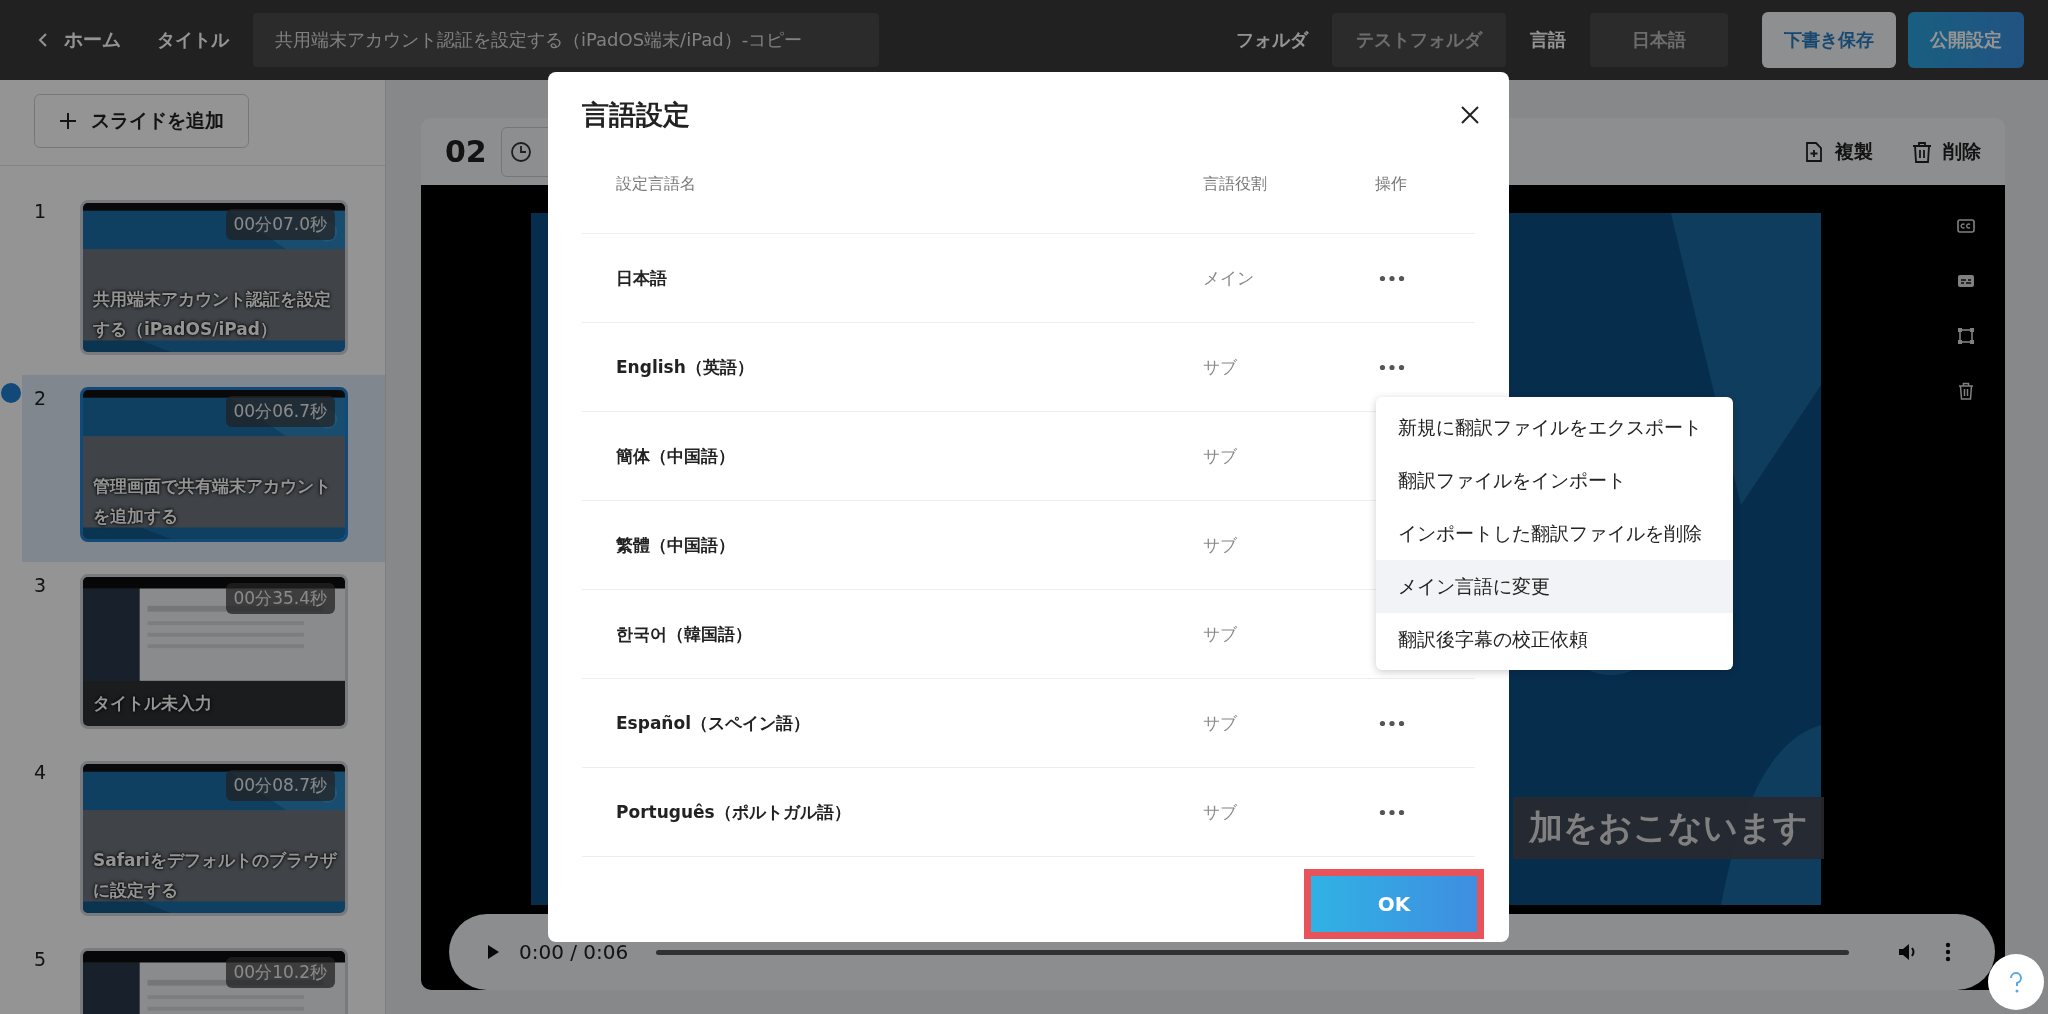  I want to click on cc-icon, so click(1966, 226).